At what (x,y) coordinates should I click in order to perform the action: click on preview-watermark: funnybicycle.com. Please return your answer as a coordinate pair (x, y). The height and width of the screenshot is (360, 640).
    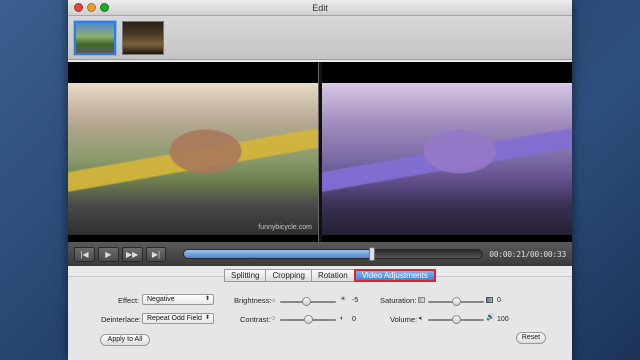
    Looking at the image, I should click on (285, 227).